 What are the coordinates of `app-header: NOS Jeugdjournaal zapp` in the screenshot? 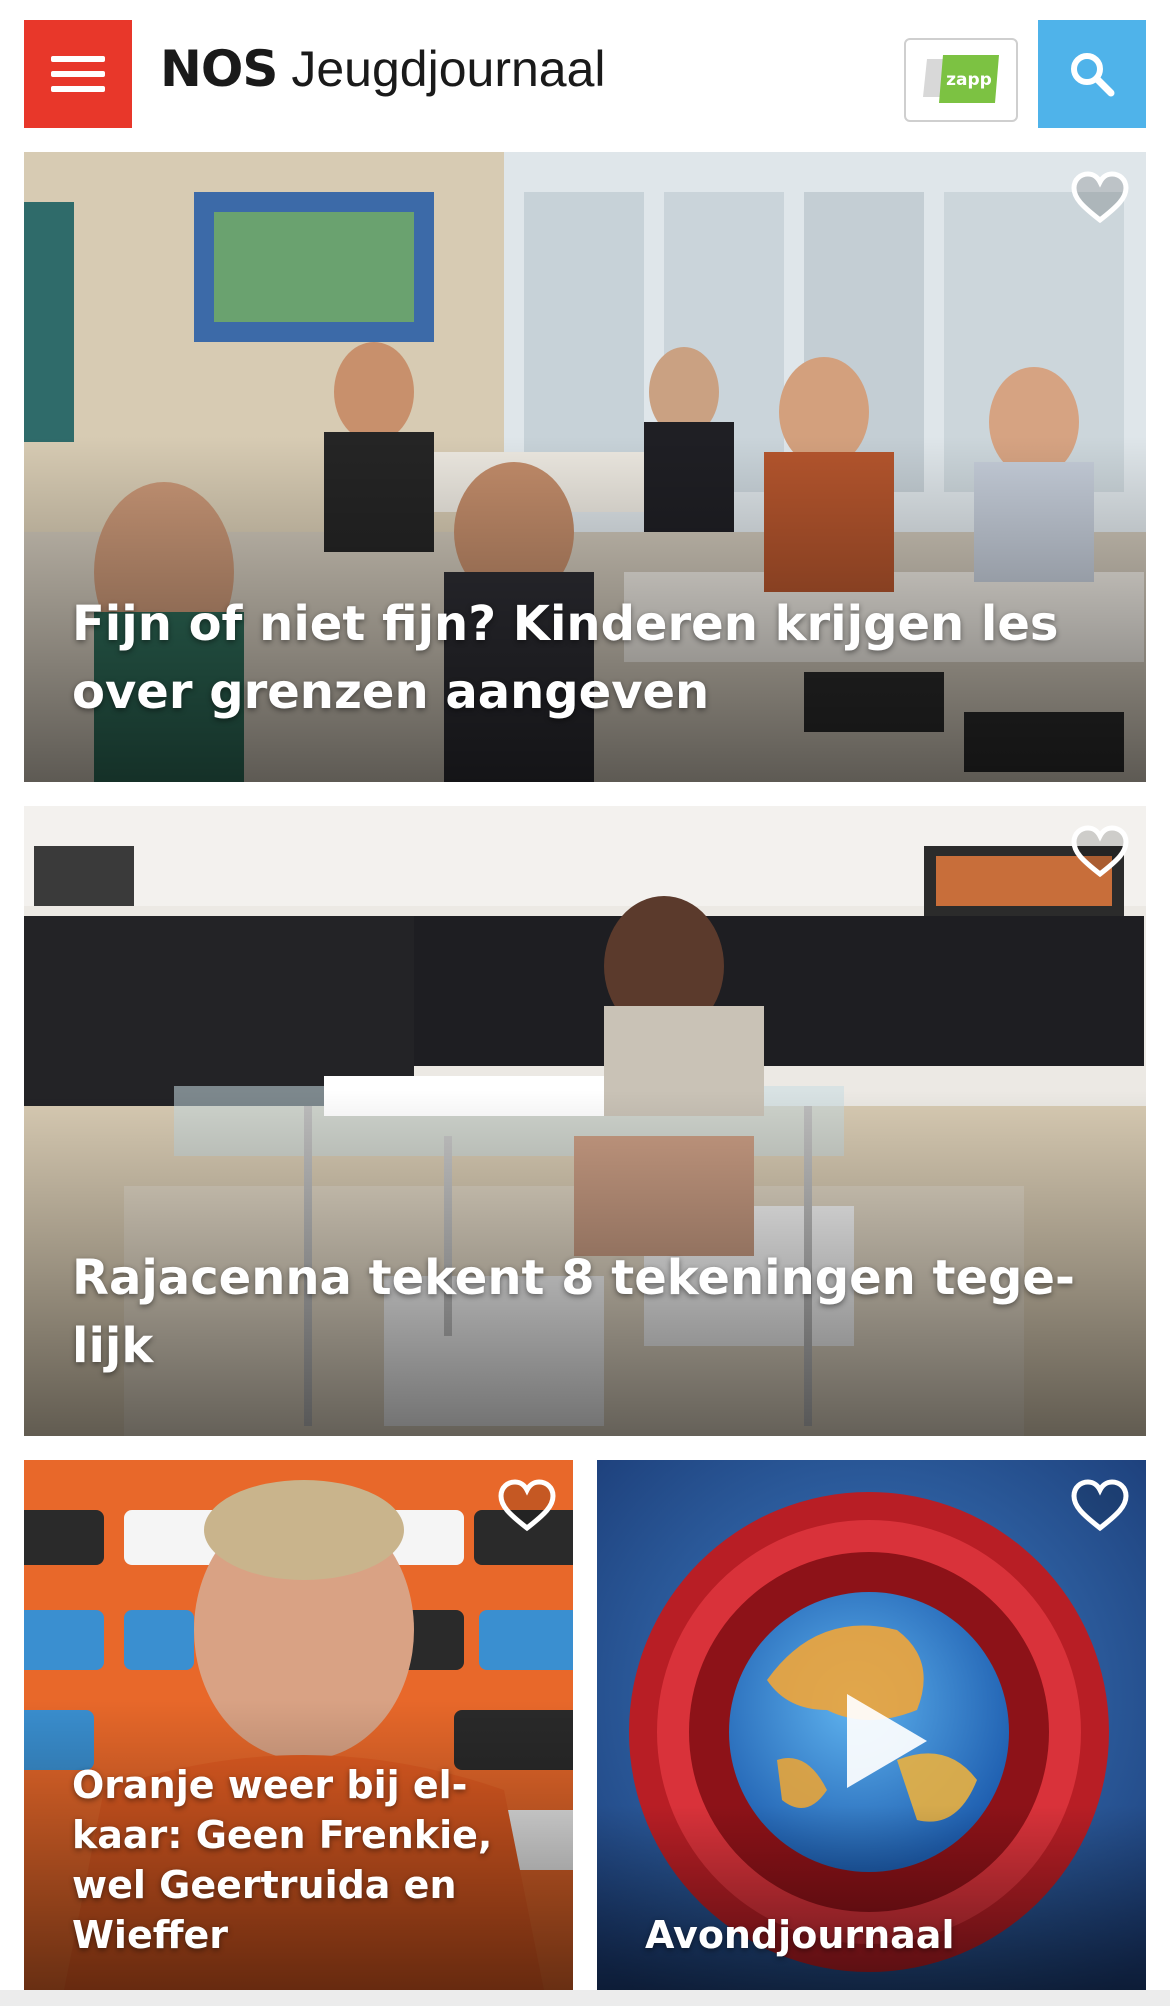 It's located at (585, 75).